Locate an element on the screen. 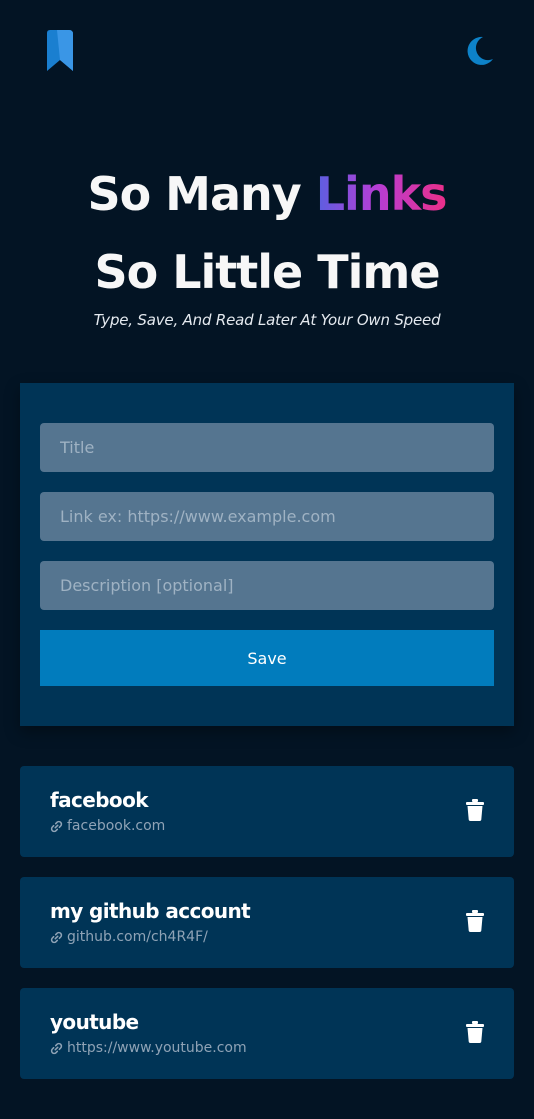  link-url: https://www.youtube.com is located at coordinates (148, 1048).